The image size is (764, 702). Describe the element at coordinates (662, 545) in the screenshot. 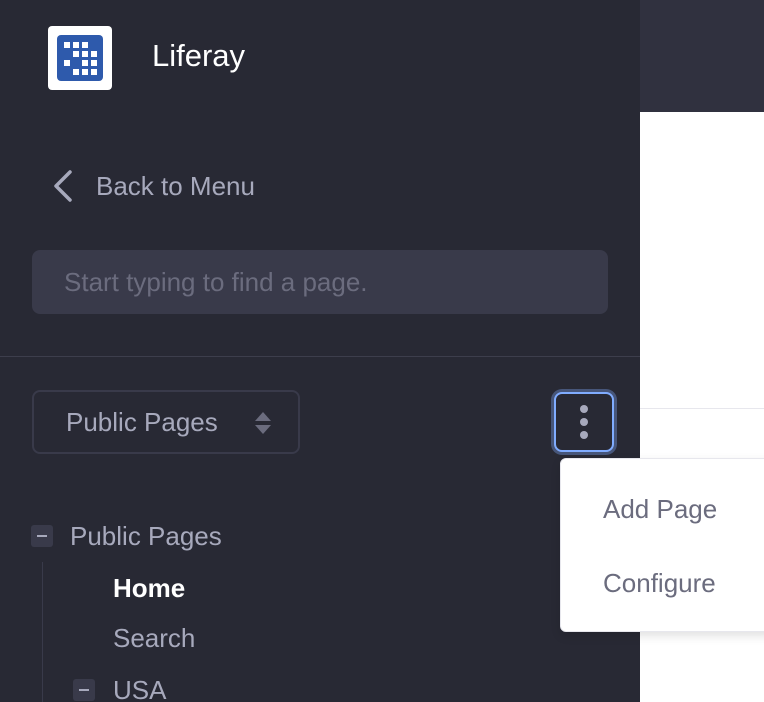

I see `page-options-dropdown: Add Page Configure` at that location.